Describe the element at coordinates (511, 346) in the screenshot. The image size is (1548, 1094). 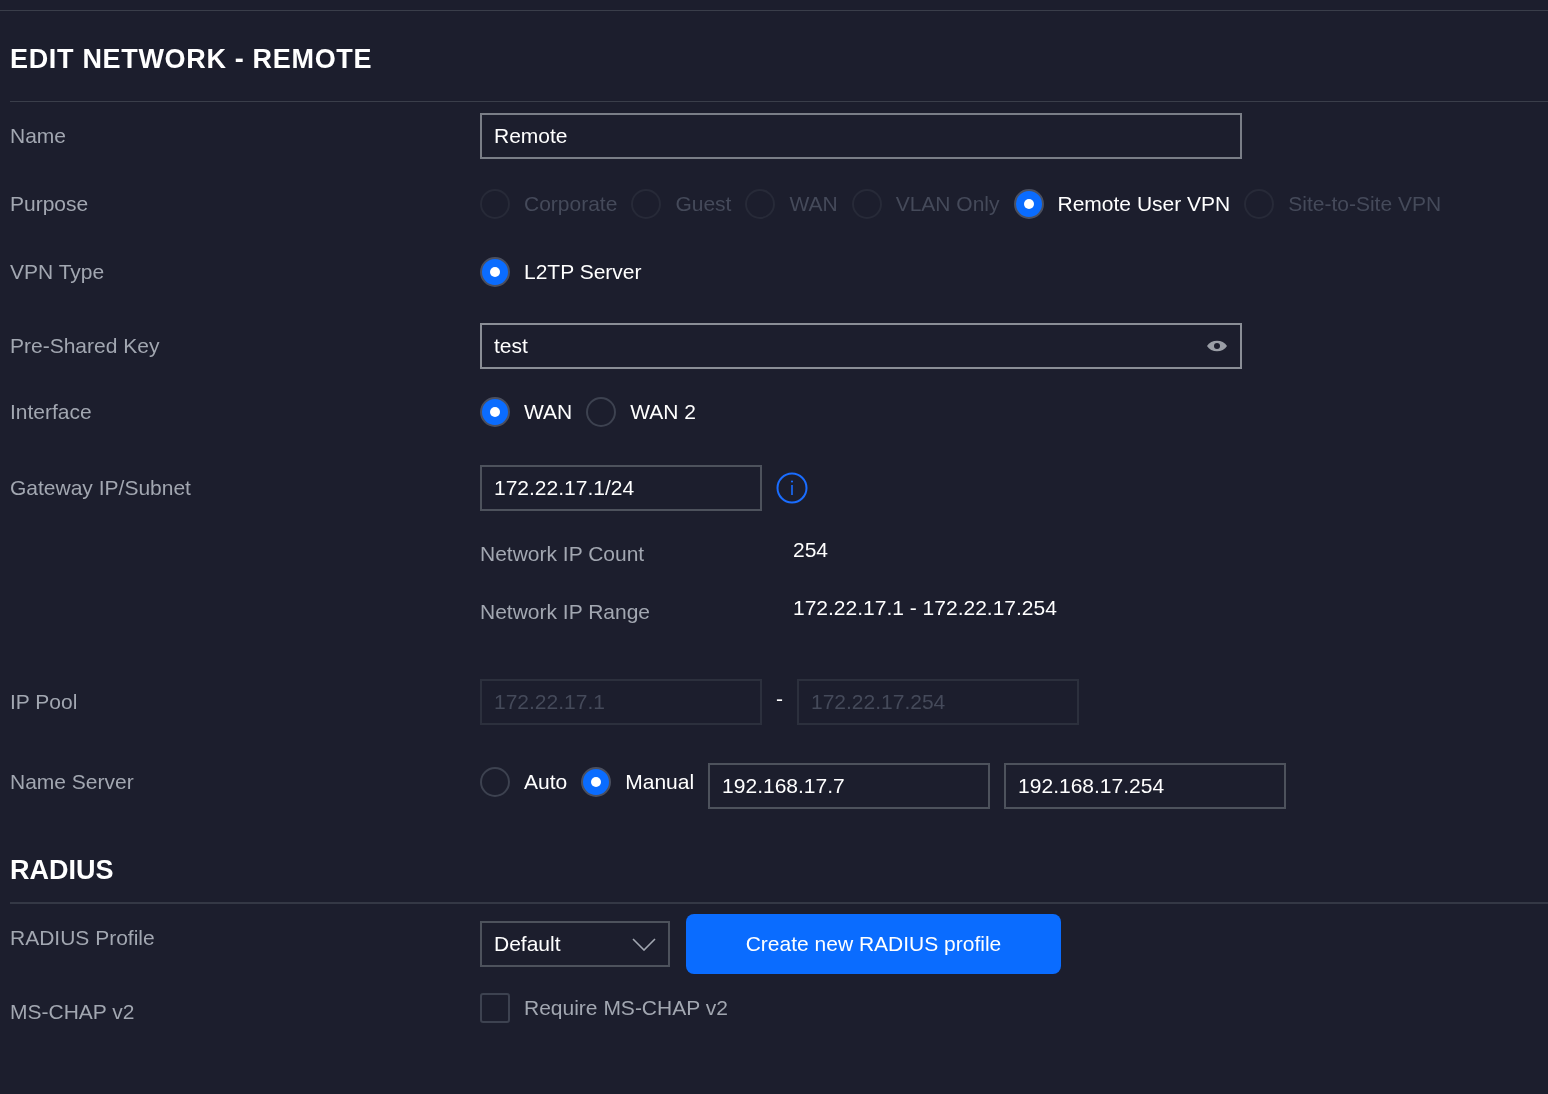
I see `field-value: test` at that location.